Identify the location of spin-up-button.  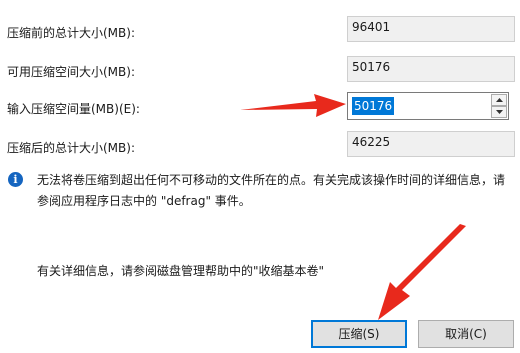
(499, 100).